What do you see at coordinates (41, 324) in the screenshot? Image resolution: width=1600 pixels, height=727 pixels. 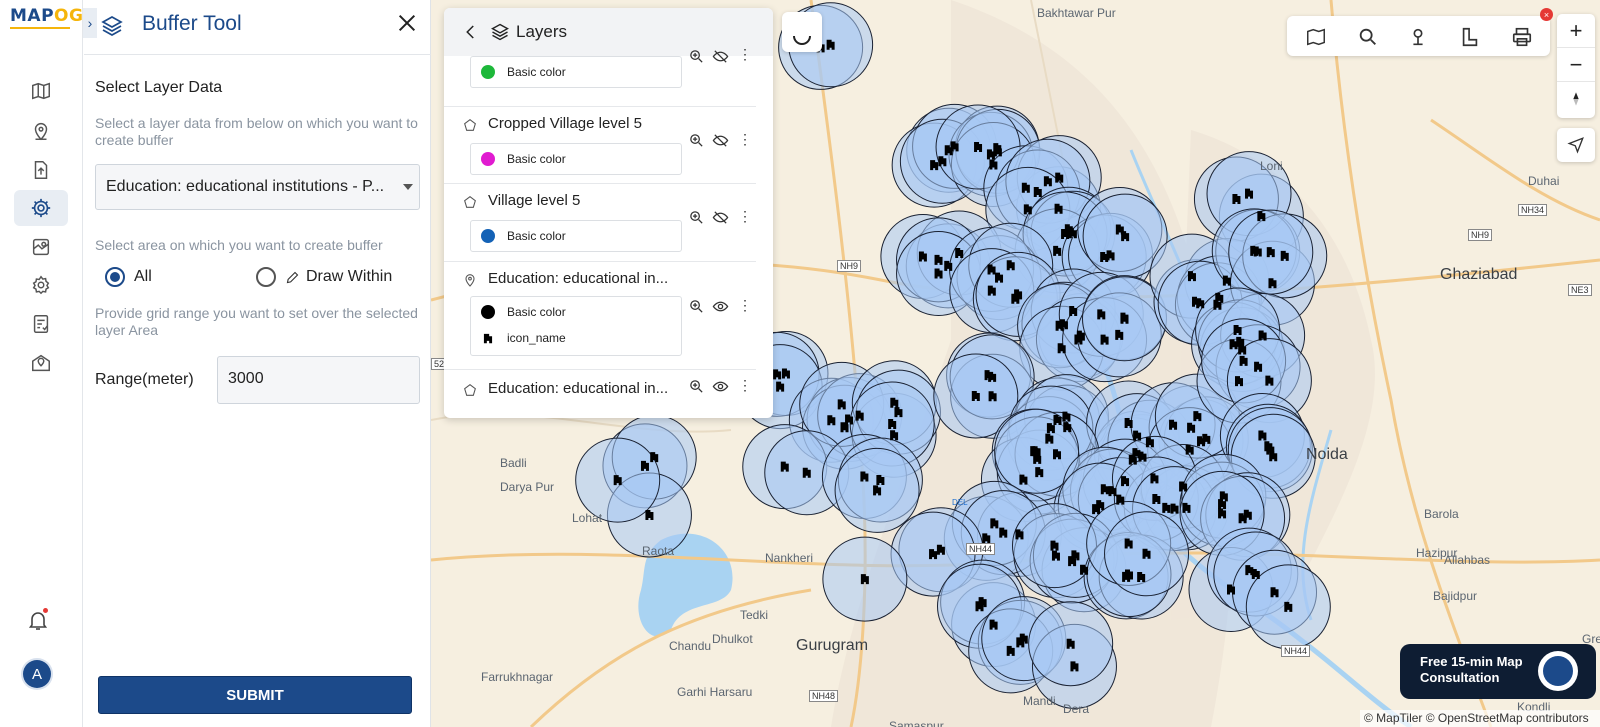 I see `rail-report-icon` at bounding box center [41, 324].